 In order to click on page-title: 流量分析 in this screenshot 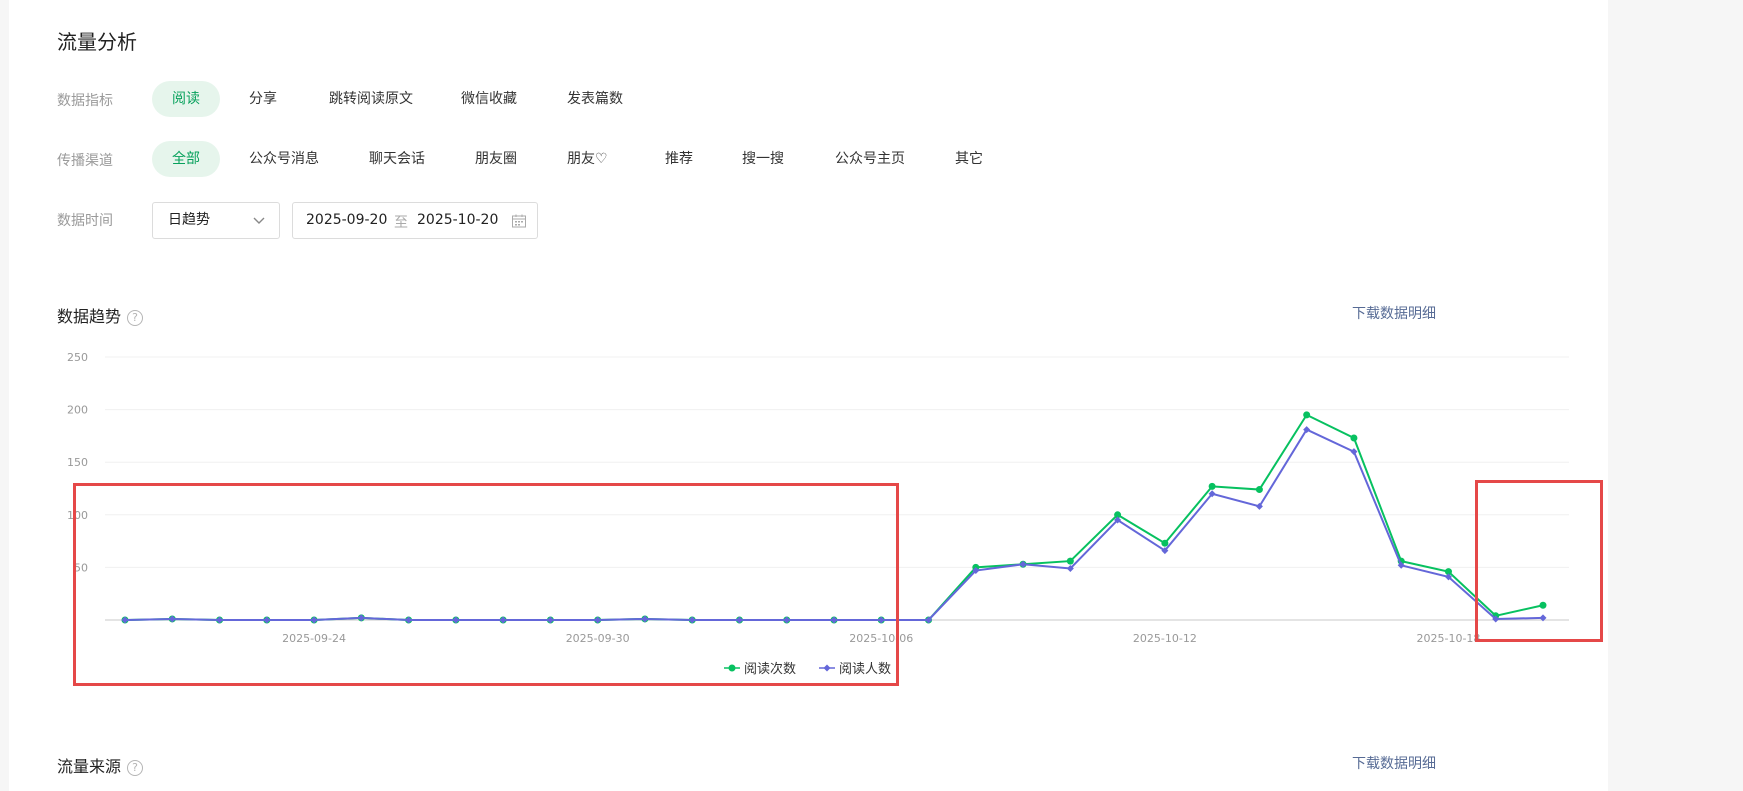, I will do `click(97, 42)`.